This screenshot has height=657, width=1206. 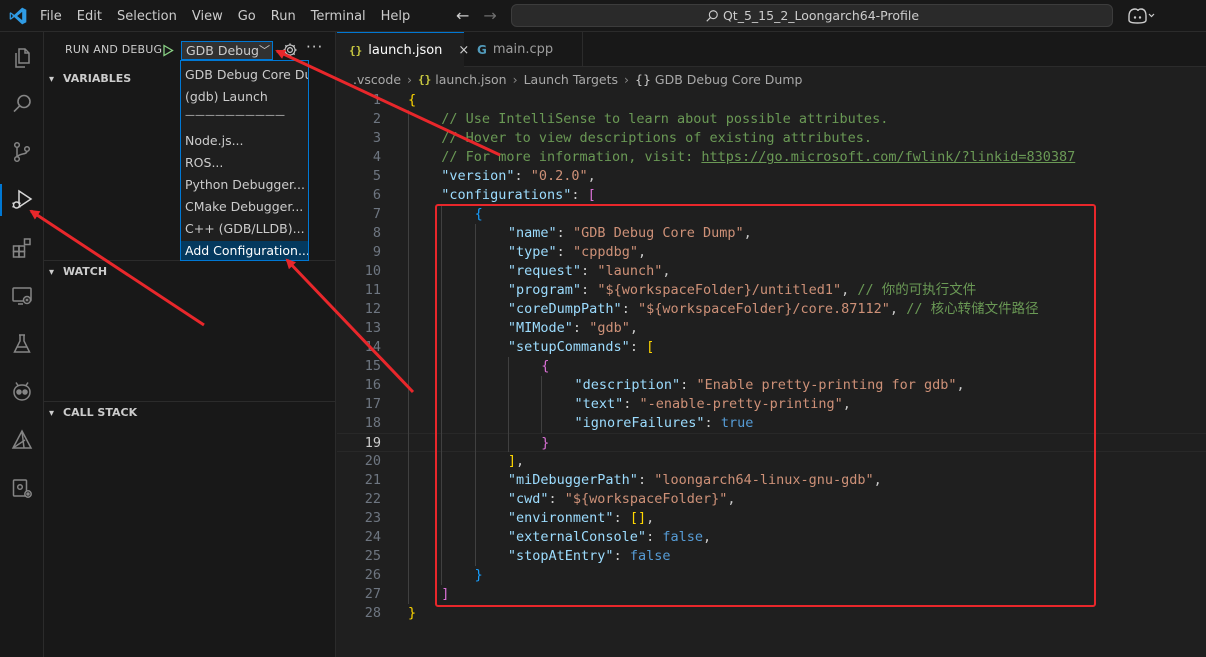 What do you see at coordinates (190, 271) in the screenshot?
I see `watch-section-header: ▾ WATCH` at bounding box center [190, 271].